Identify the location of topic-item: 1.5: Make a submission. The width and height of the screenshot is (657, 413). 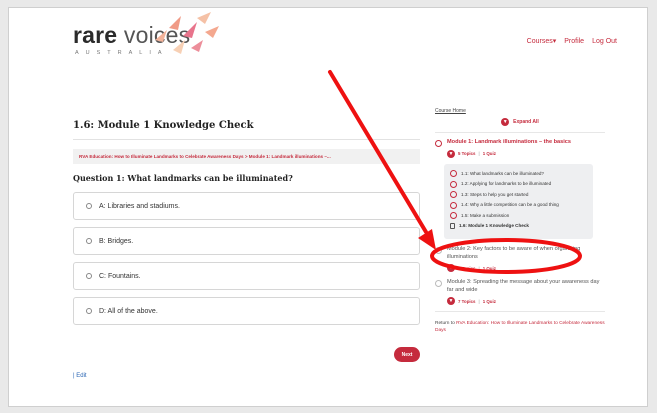
(518, 215).